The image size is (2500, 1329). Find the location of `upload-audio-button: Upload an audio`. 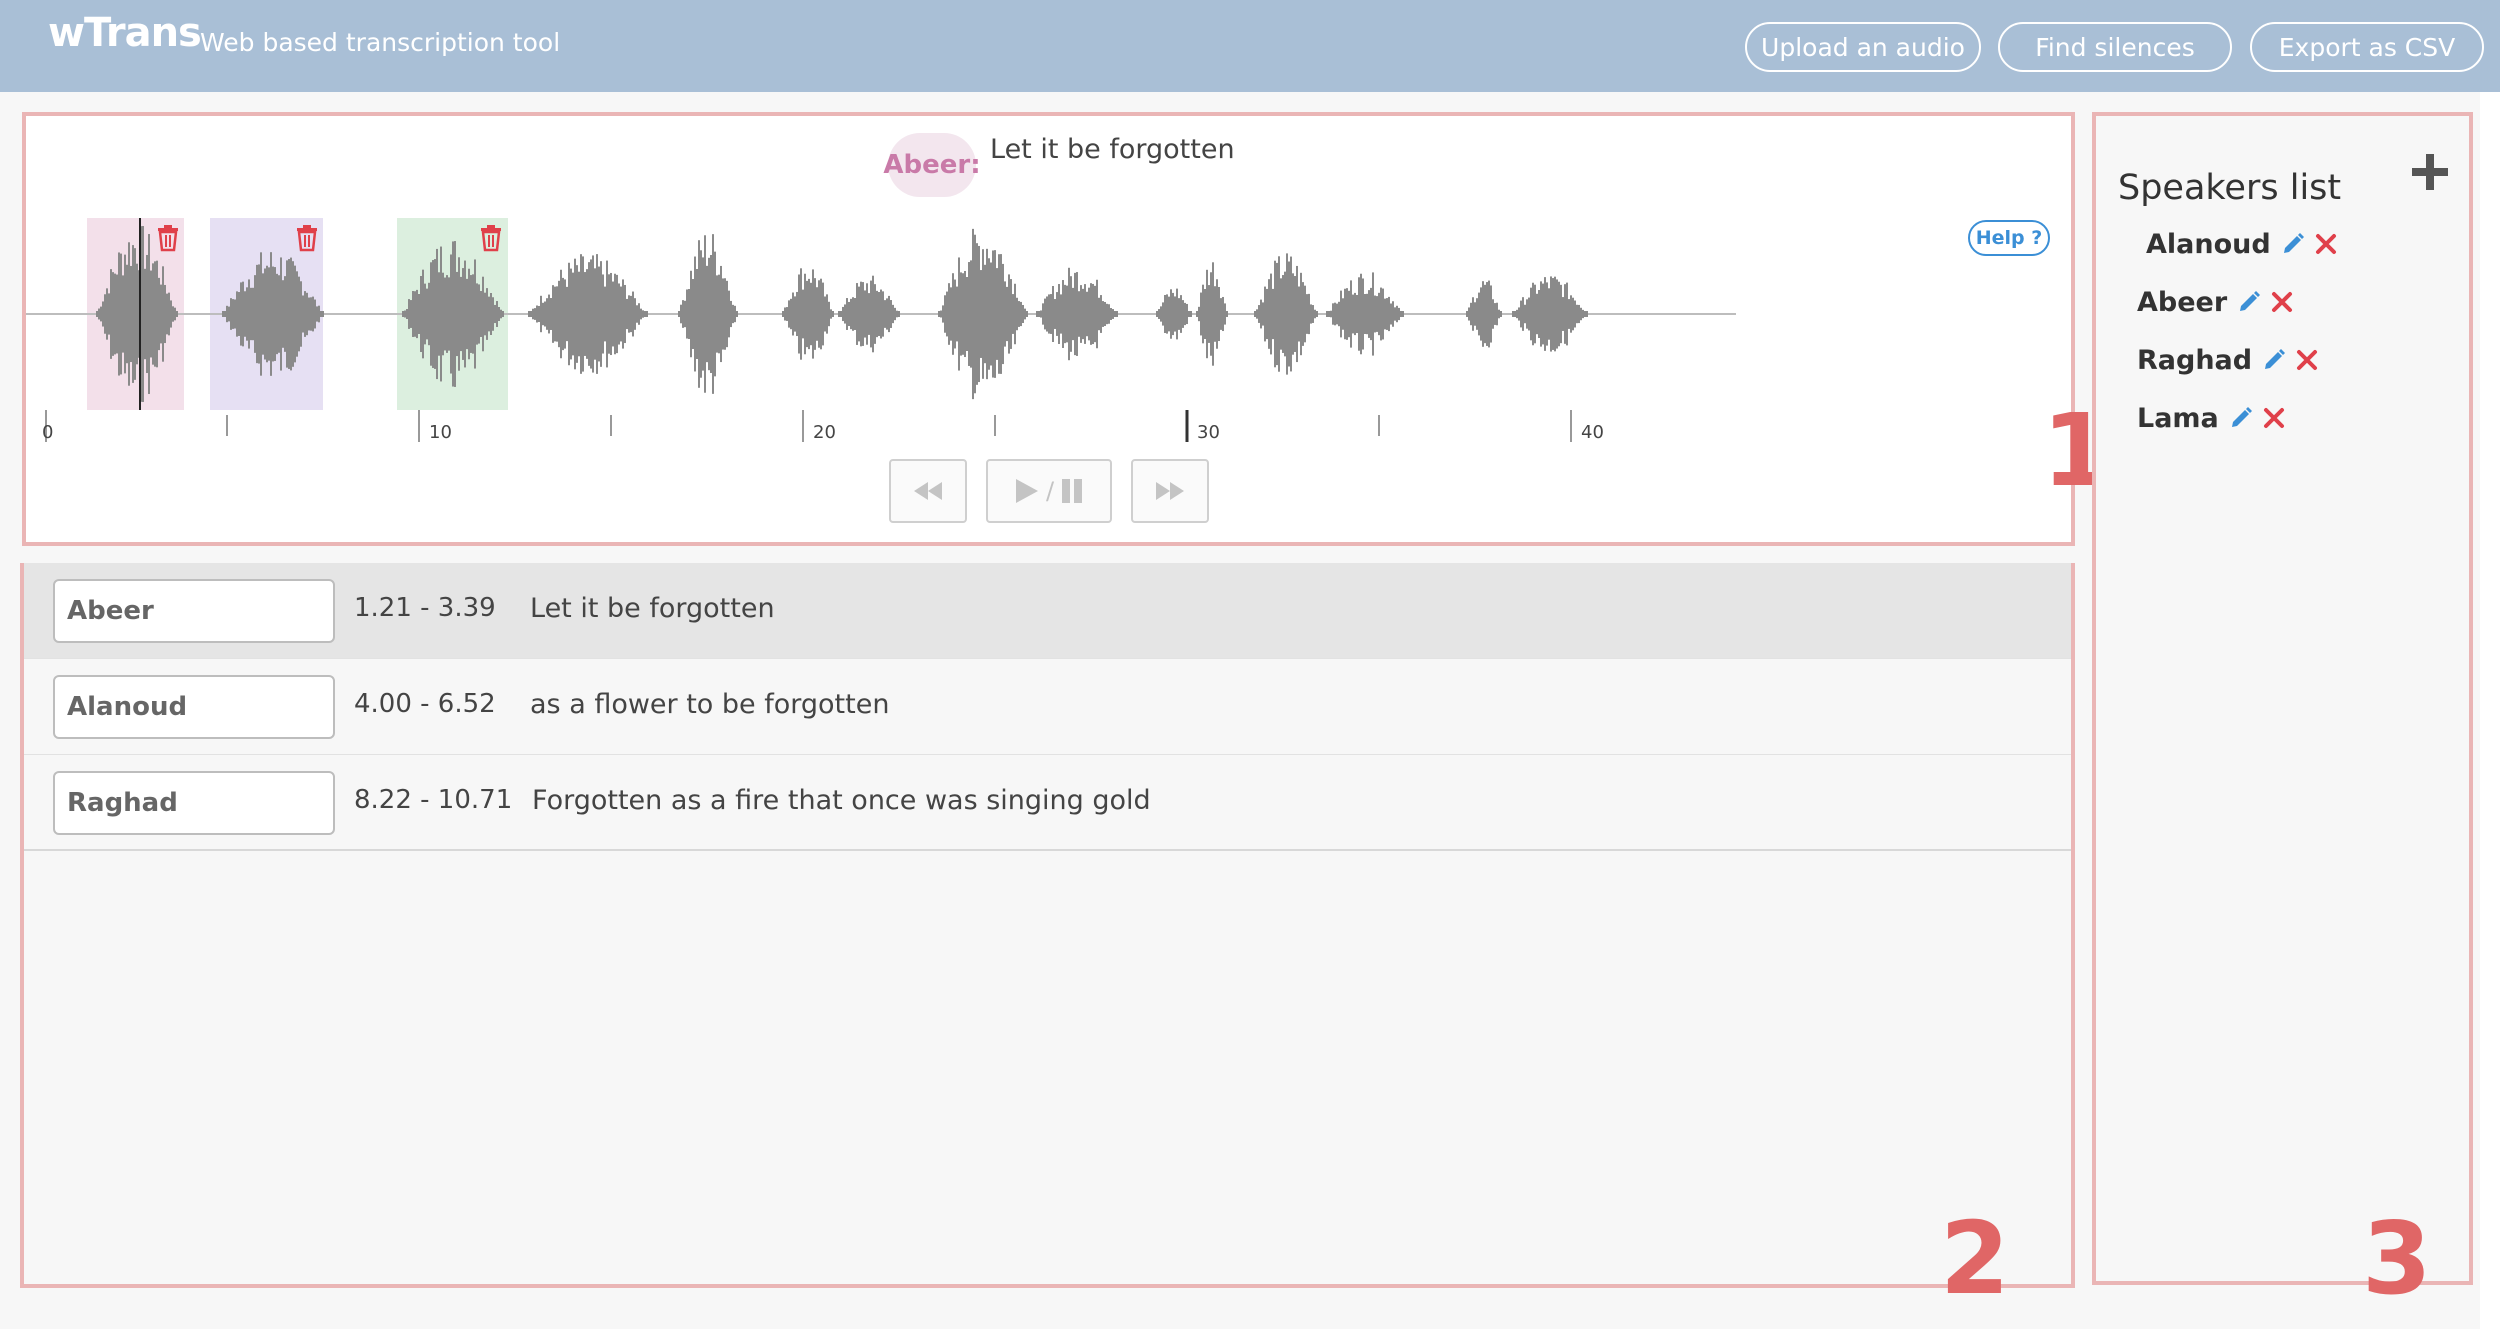

upload-audio-button: Upload an audio is located at coordinates (1863, 47).